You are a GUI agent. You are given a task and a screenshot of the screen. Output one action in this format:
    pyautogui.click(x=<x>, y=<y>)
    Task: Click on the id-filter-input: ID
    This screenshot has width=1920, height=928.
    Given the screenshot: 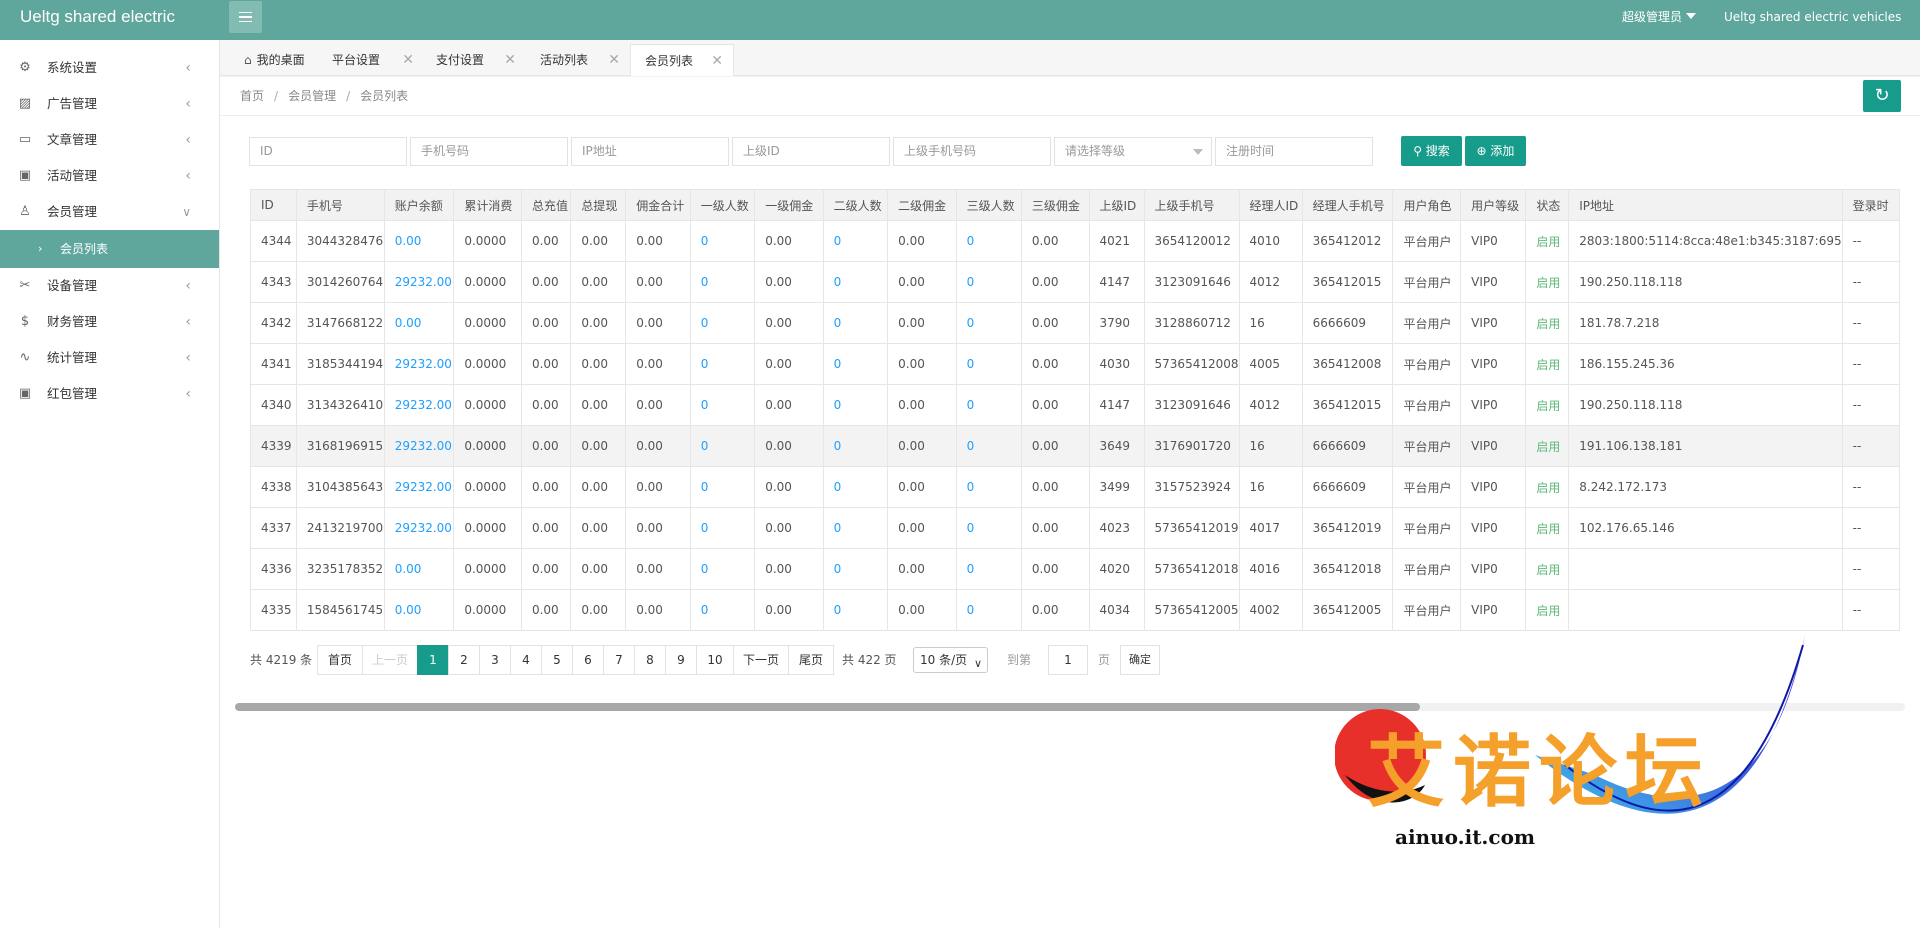 What is the action you would take?
    pyautogui.click(x=328, y=151)
    